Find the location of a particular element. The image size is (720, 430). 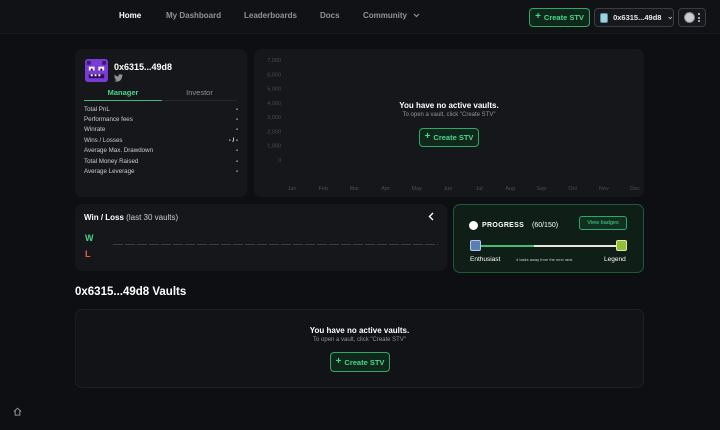

legend-badge-icon is located at coordinates (621, 245).